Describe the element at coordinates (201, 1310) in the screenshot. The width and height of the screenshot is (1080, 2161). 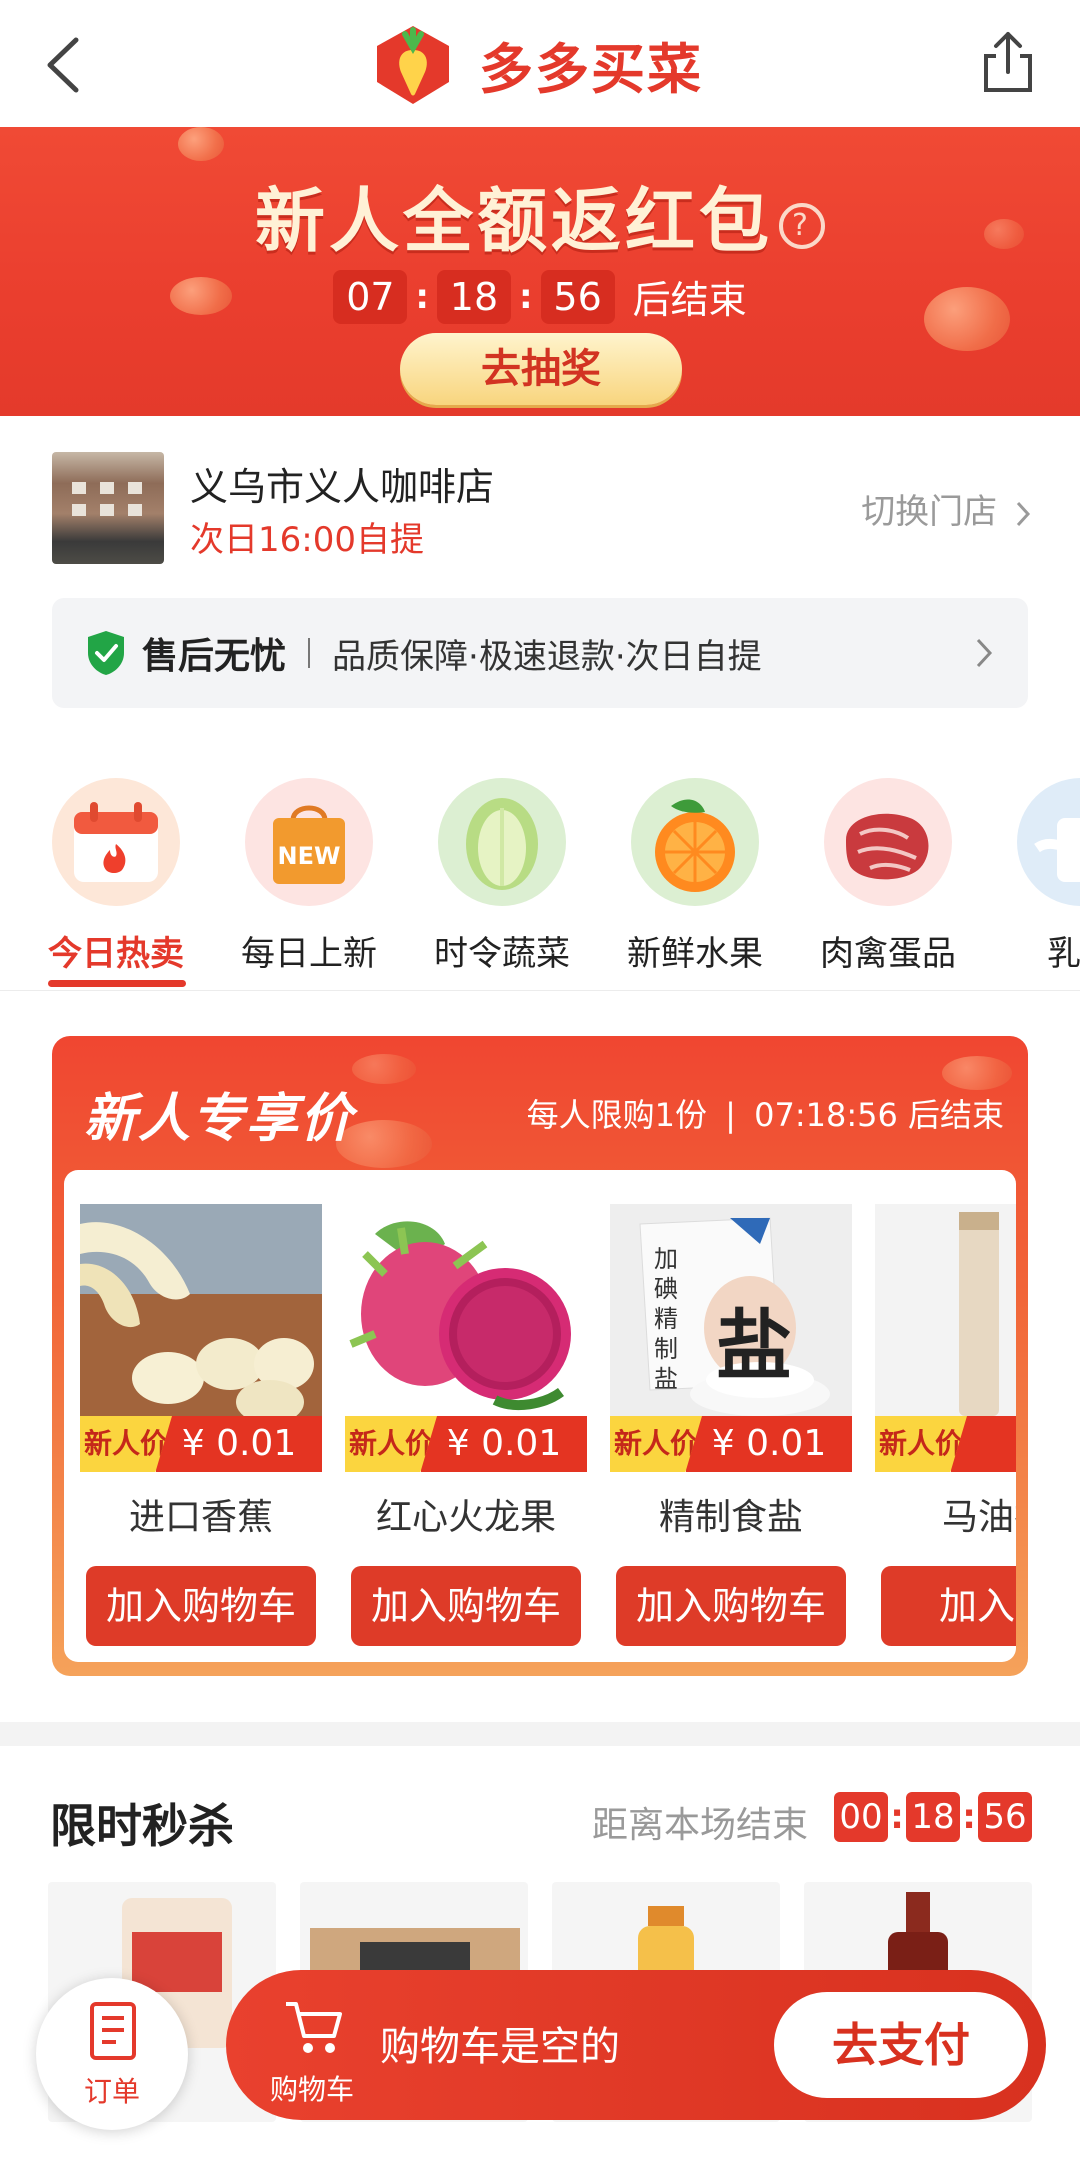
I see `product-image-banana` at that location.